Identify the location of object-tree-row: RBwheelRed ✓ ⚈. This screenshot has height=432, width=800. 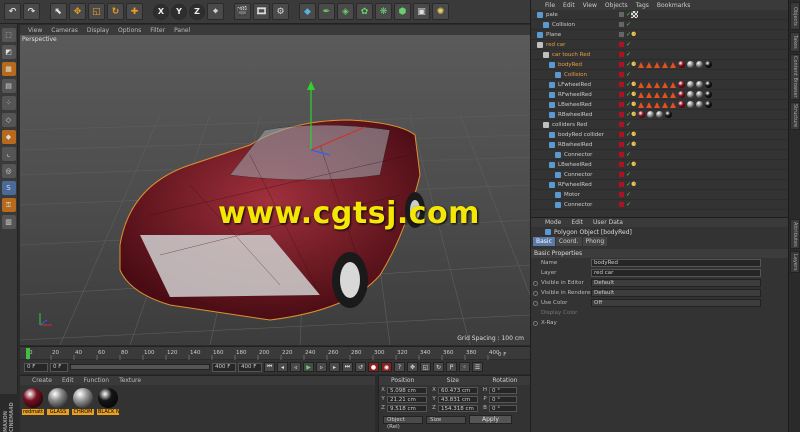
(659, 115).